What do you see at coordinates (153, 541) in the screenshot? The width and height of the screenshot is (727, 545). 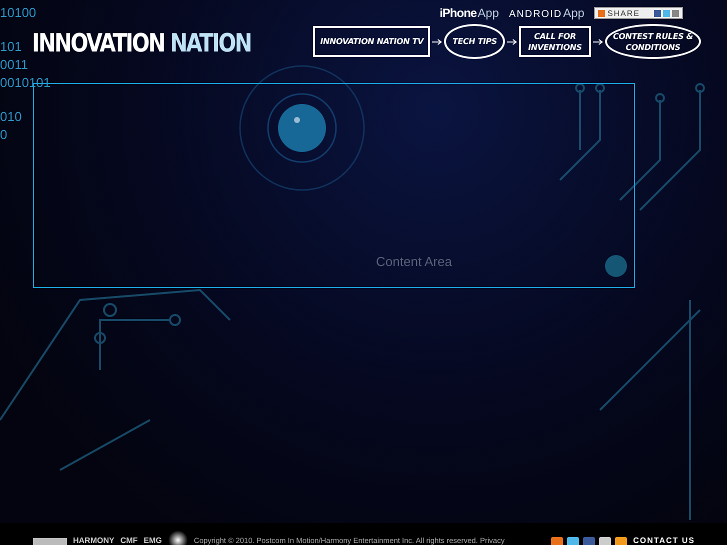 I see `sponsor-logo: EMG` at bounding box center [153, 541].